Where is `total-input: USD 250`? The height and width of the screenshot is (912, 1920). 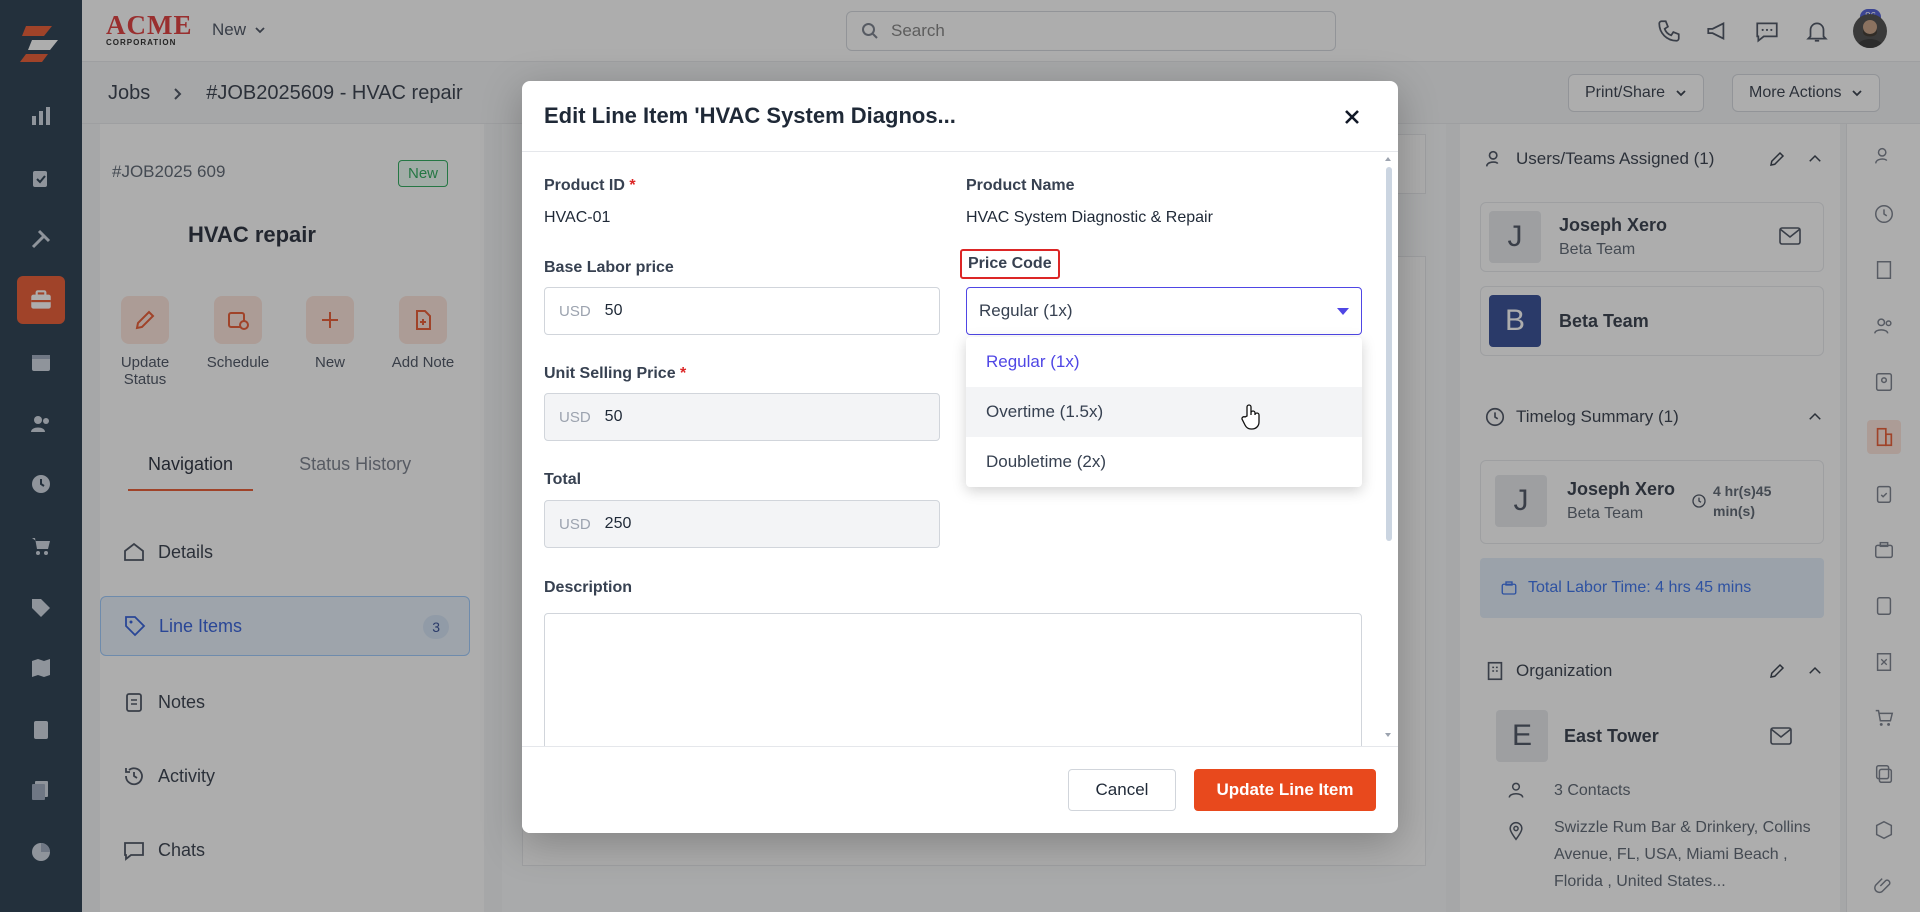
total-input: USD 250 is located at coordinates (742, 524).